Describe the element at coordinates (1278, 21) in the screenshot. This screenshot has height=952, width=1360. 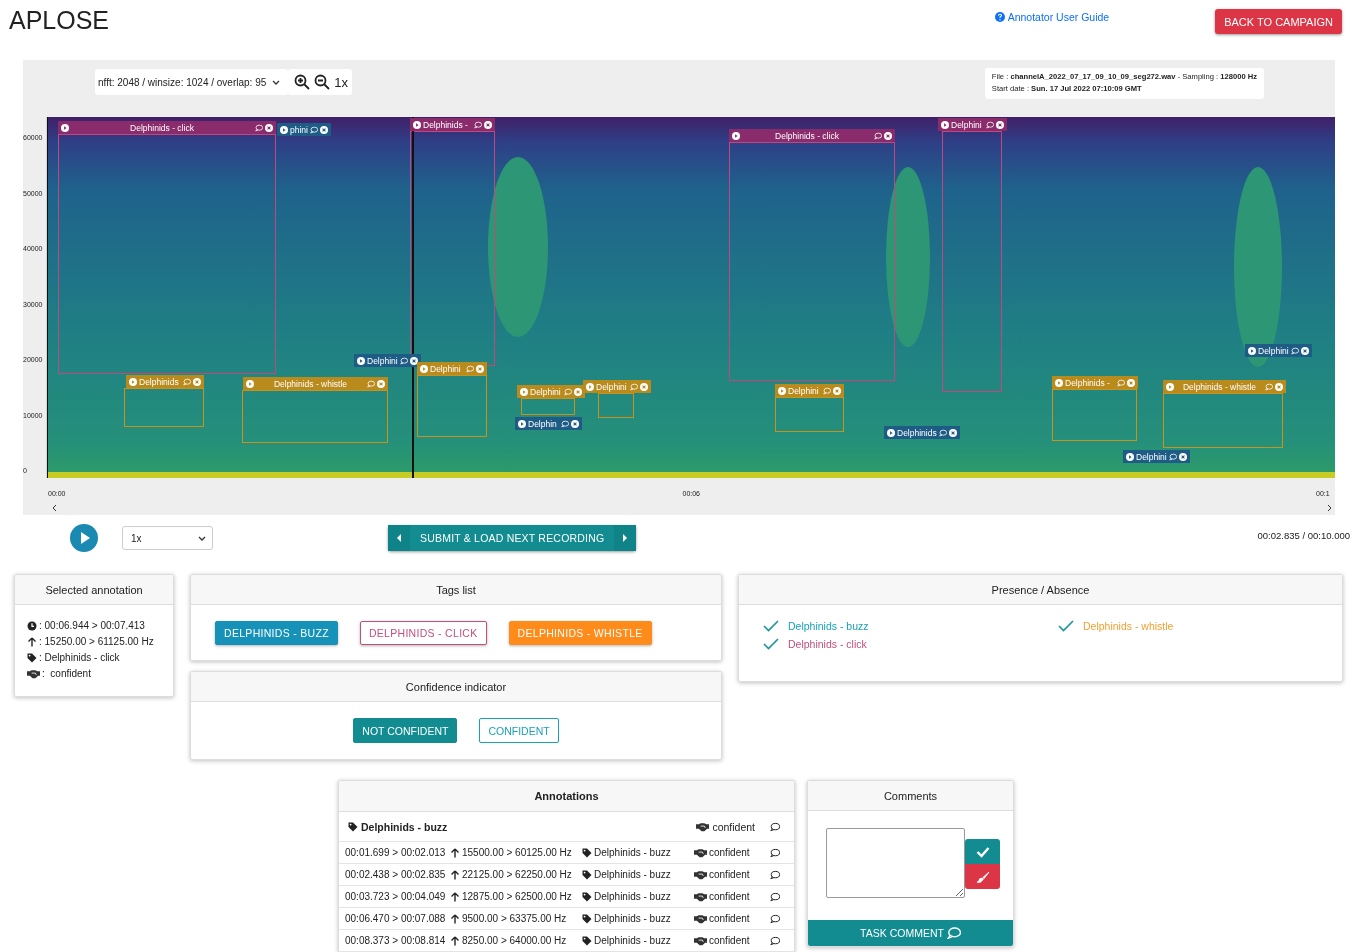
I see `back-to-campaign-button: BACK TO CAMPAIGN` at that location.